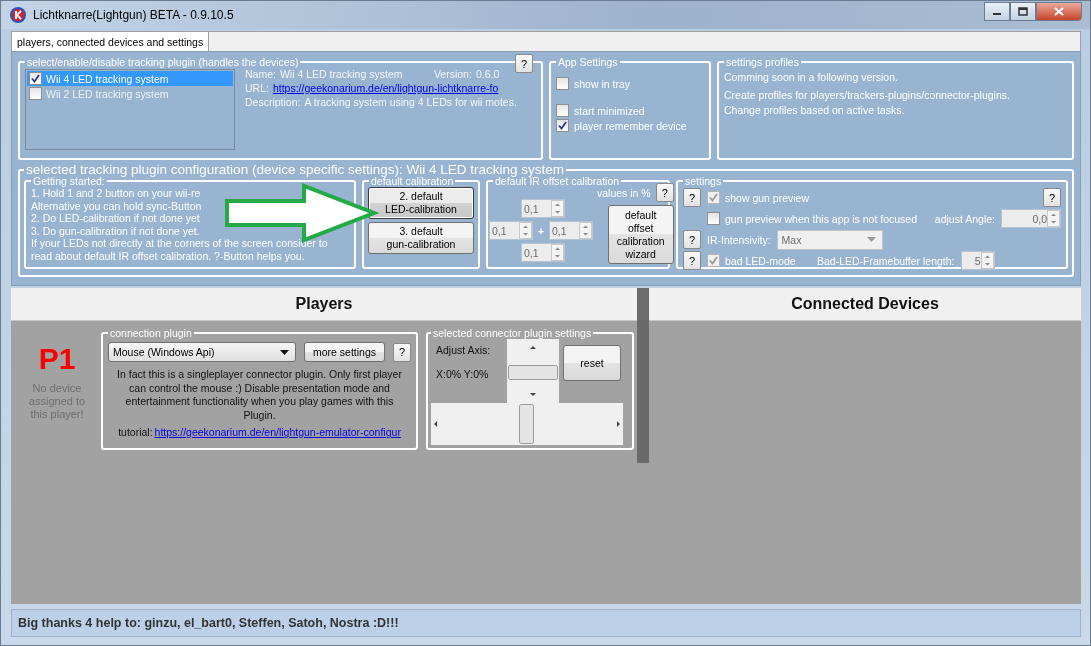 The width and height of the screenshot is (1091, 646). I want to click on number-field: 5, so click(977, 260).